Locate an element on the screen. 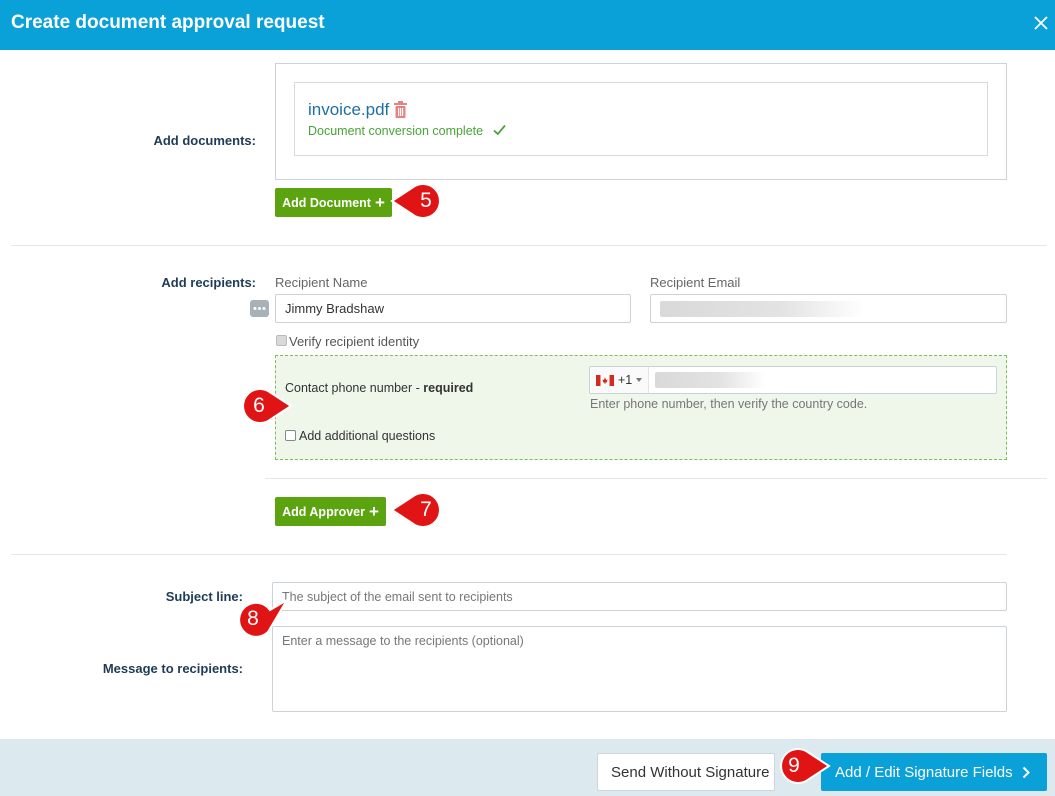  add-approver-button: Add Approver + is located at coordinates (330, 511).